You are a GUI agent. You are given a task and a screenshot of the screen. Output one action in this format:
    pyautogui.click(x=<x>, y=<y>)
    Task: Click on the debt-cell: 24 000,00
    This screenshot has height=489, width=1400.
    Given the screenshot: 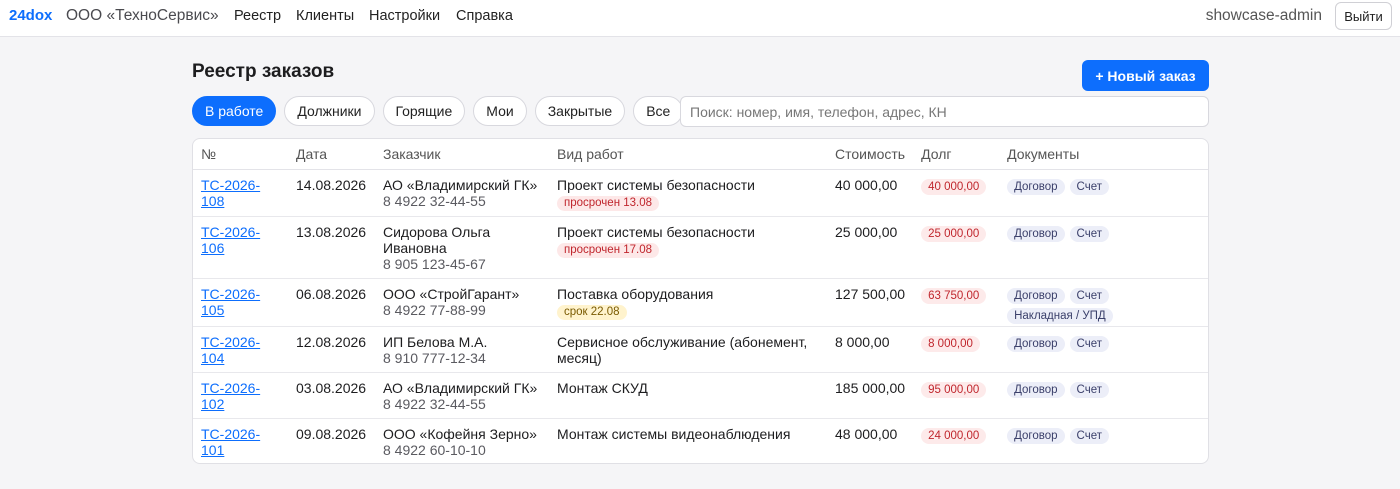 What is the action you would take?
    pyautogui.click(x=956, y=440)
    